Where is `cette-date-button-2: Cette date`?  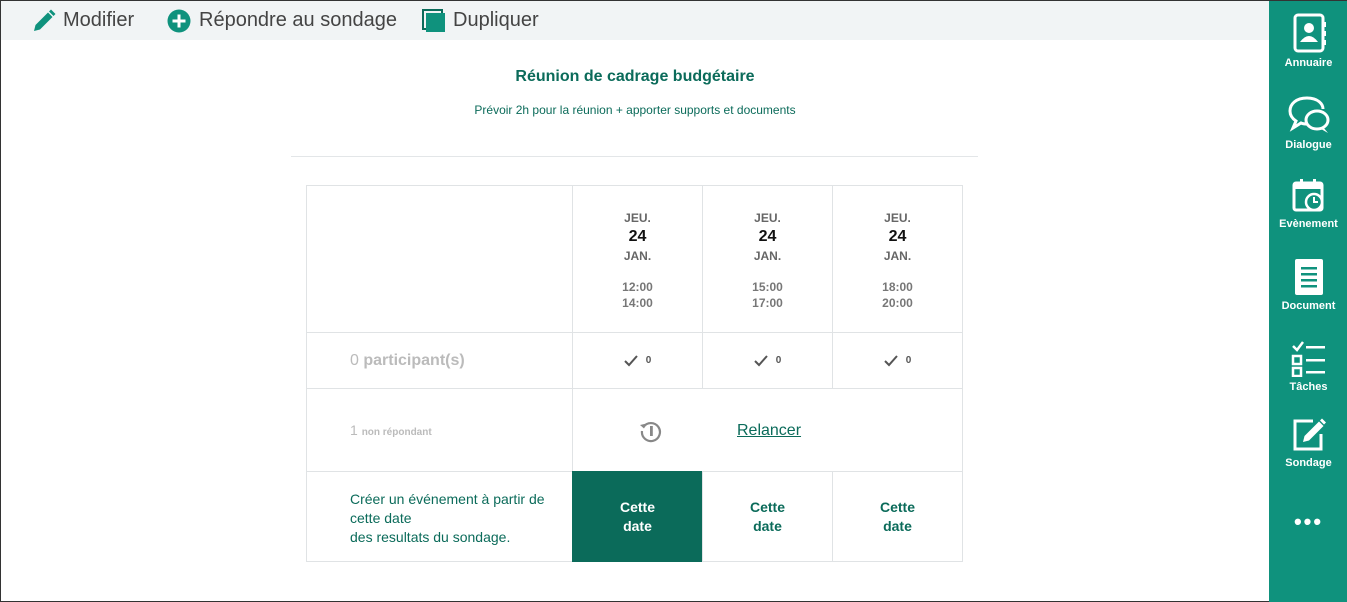
cette-date-button-2: Cette date is located at coordinates (767, 516).